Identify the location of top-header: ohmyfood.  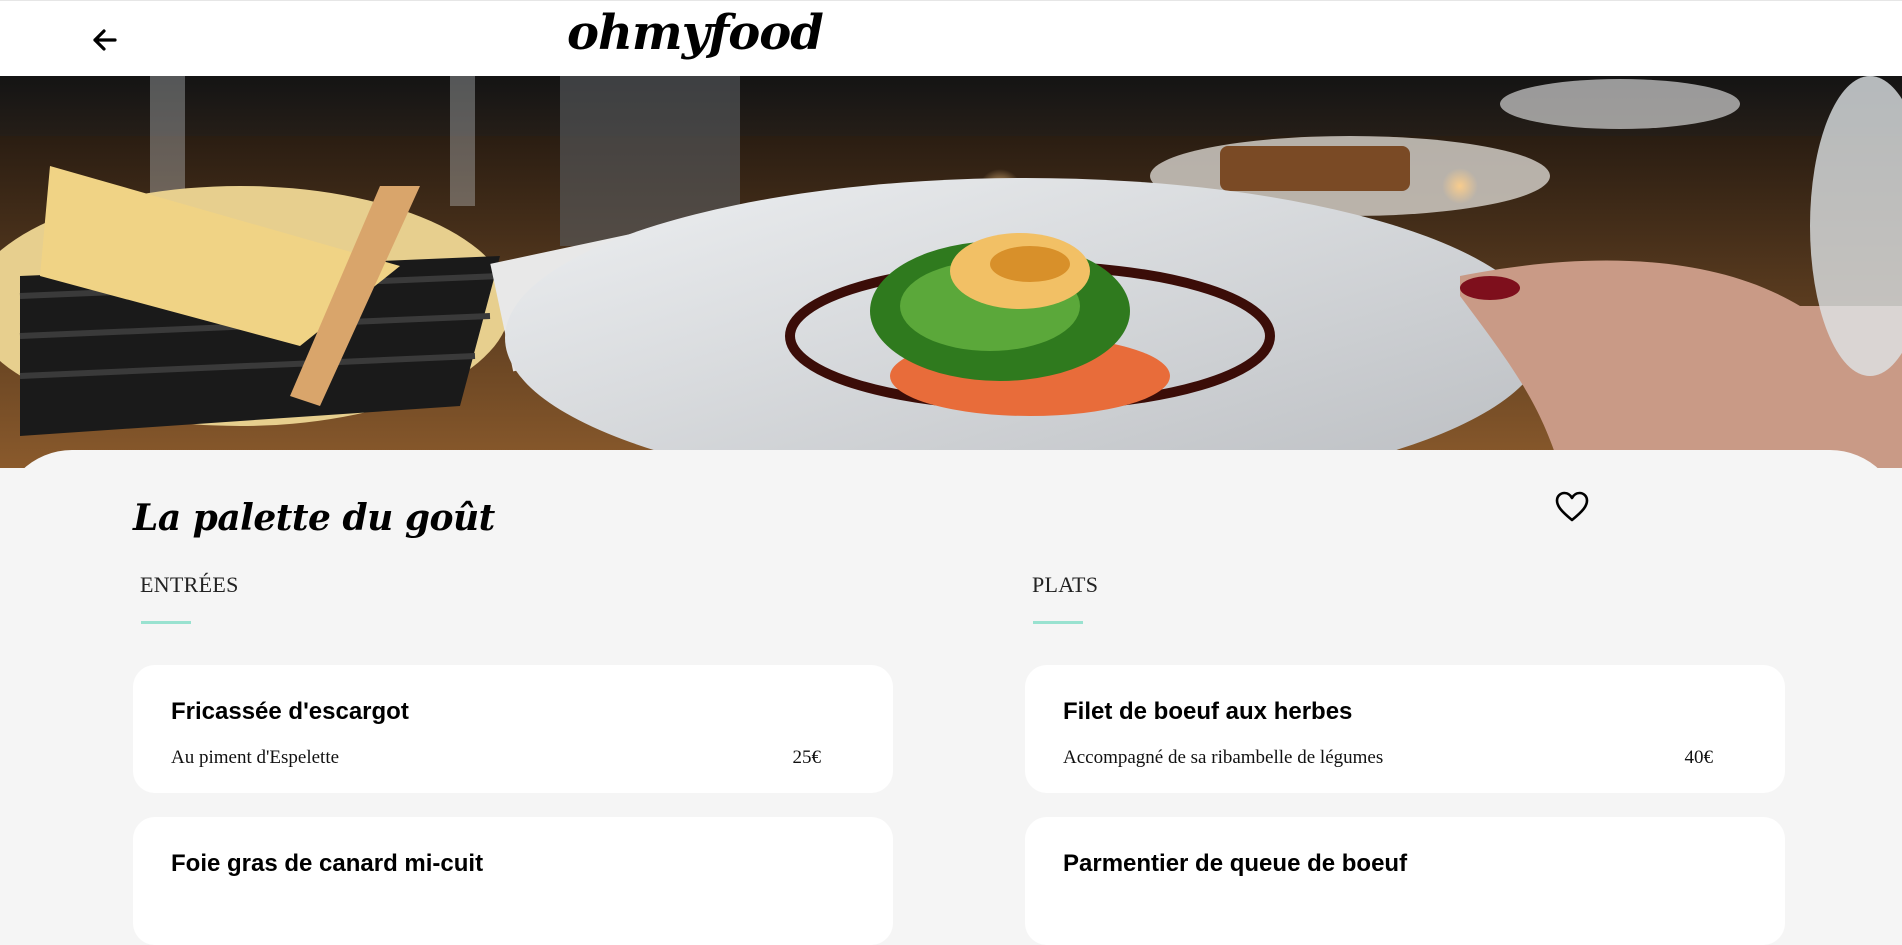
(951, 38).